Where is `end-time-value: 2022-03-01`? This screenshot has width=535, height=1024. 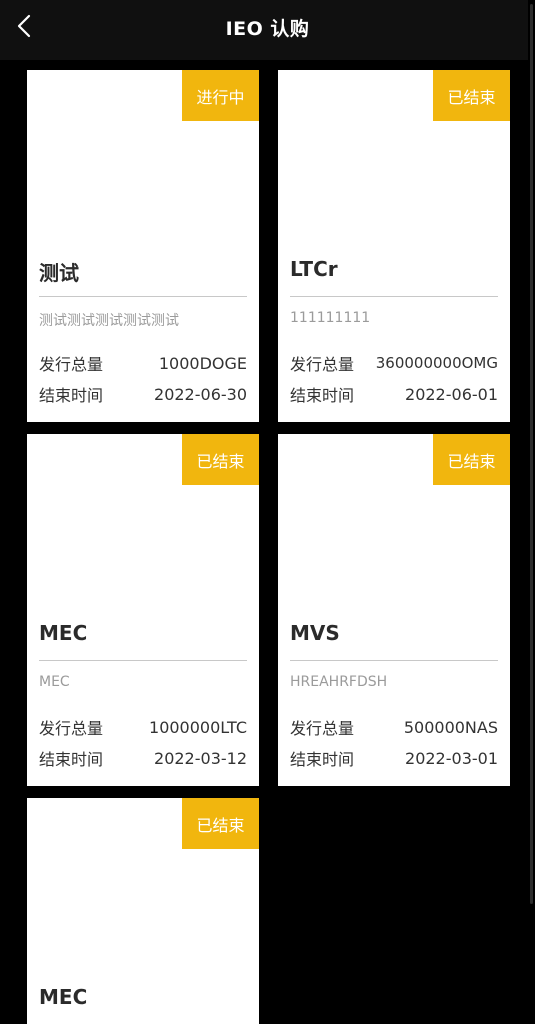 end-time-value: 2022-03-01 is located at coordinates (451, 758).